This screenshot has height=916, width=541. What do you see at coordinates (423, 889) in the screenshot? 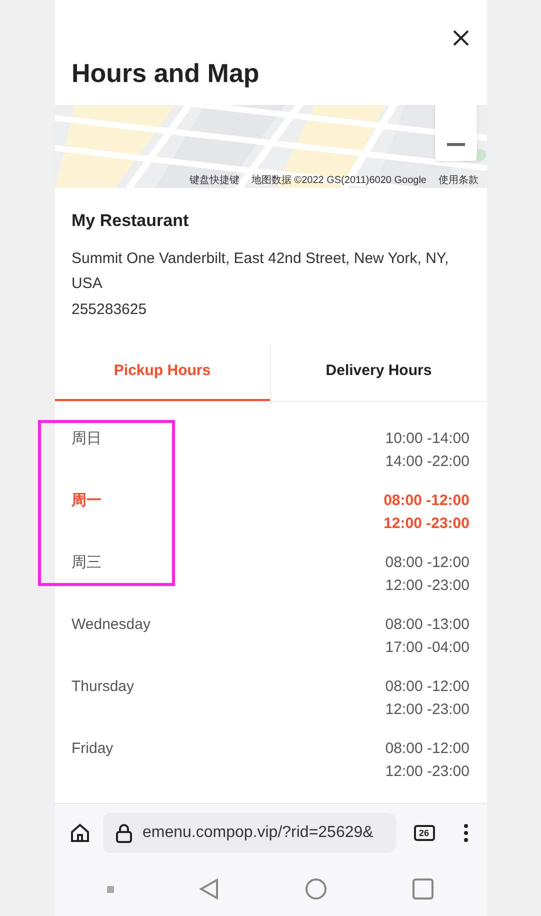
I see `recents-icon` at bounding box center [423, 889].